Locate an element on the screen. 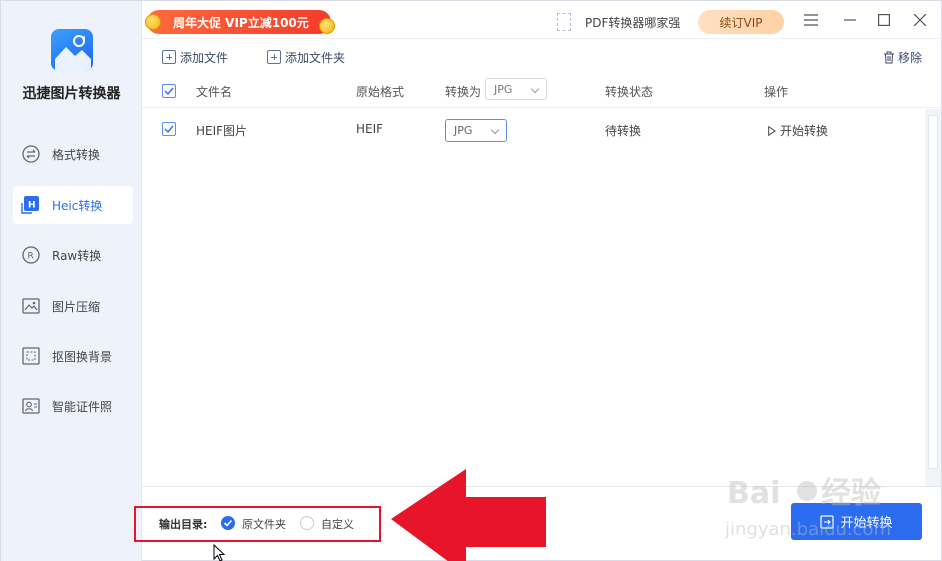 This screenshot has height=561, width=942. heic-icon: H is located at coordinates (31, 205).